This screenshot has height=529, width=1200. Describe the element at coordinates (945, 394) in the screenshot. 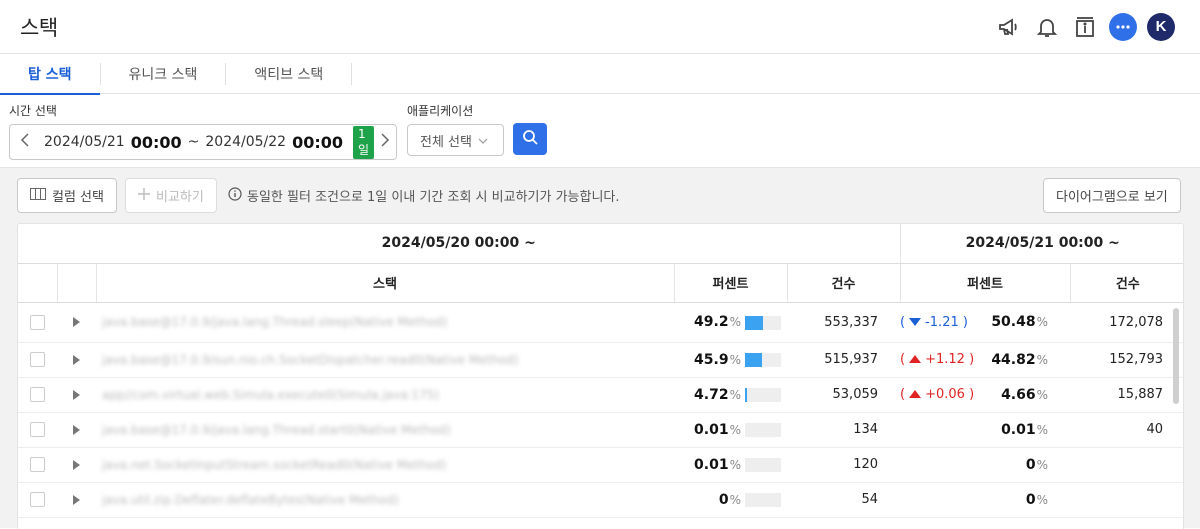

I see `change-value: +0.06` at that location.